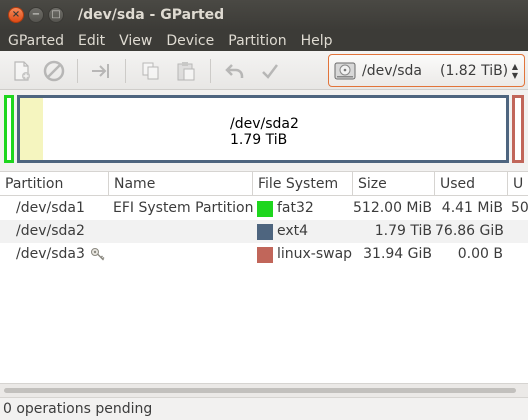  What do you see at coordinates (397, 254) in the screenshot?
I see `cell-size: 31.94 GiB` at bounding box center [397, 254].